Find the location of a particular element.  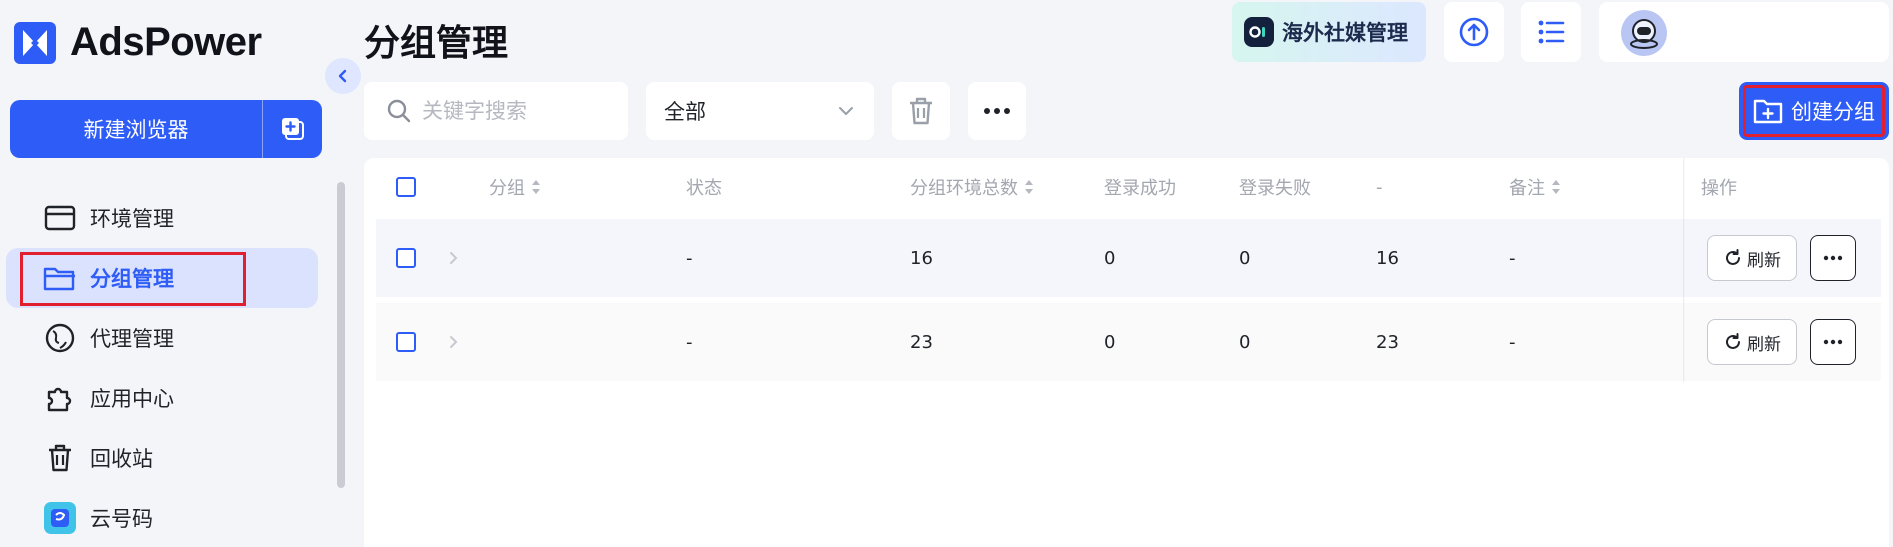

create-group-button: 创建分组 is located at coordinates (1814, 111).